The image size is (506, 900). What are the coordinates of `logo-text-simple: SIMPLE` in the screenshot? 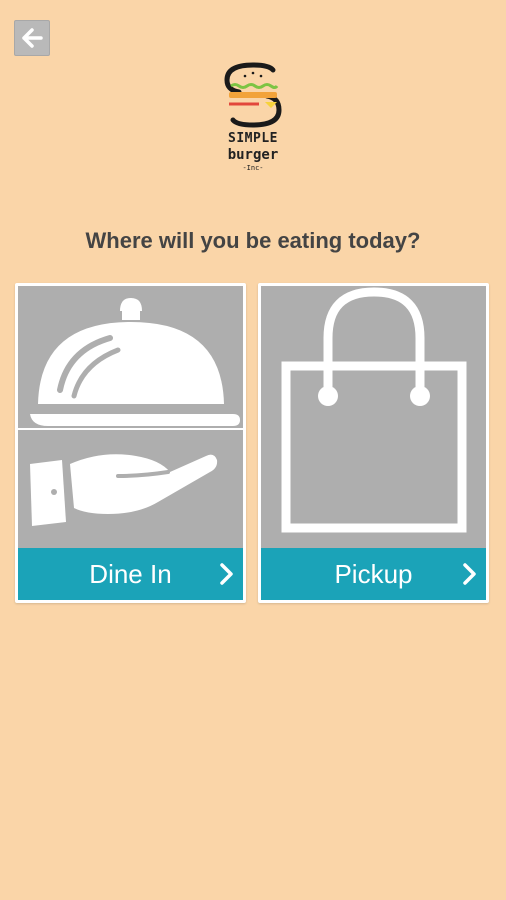 It's located at (253, 138).